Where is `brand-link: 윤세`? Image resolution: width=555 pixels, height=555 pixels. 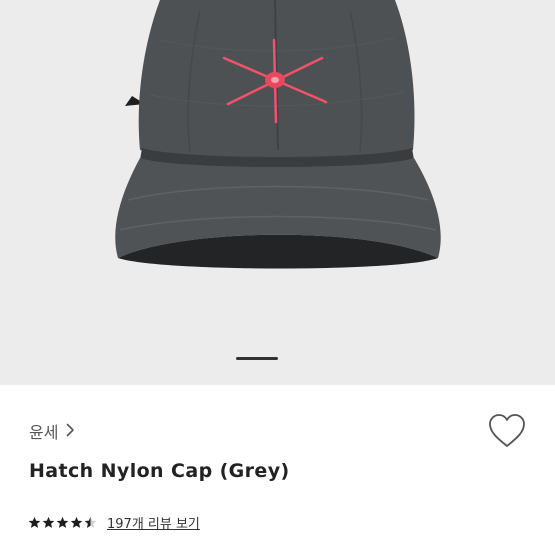 brand-link: 윤세 is located at coordinates (52, 431).